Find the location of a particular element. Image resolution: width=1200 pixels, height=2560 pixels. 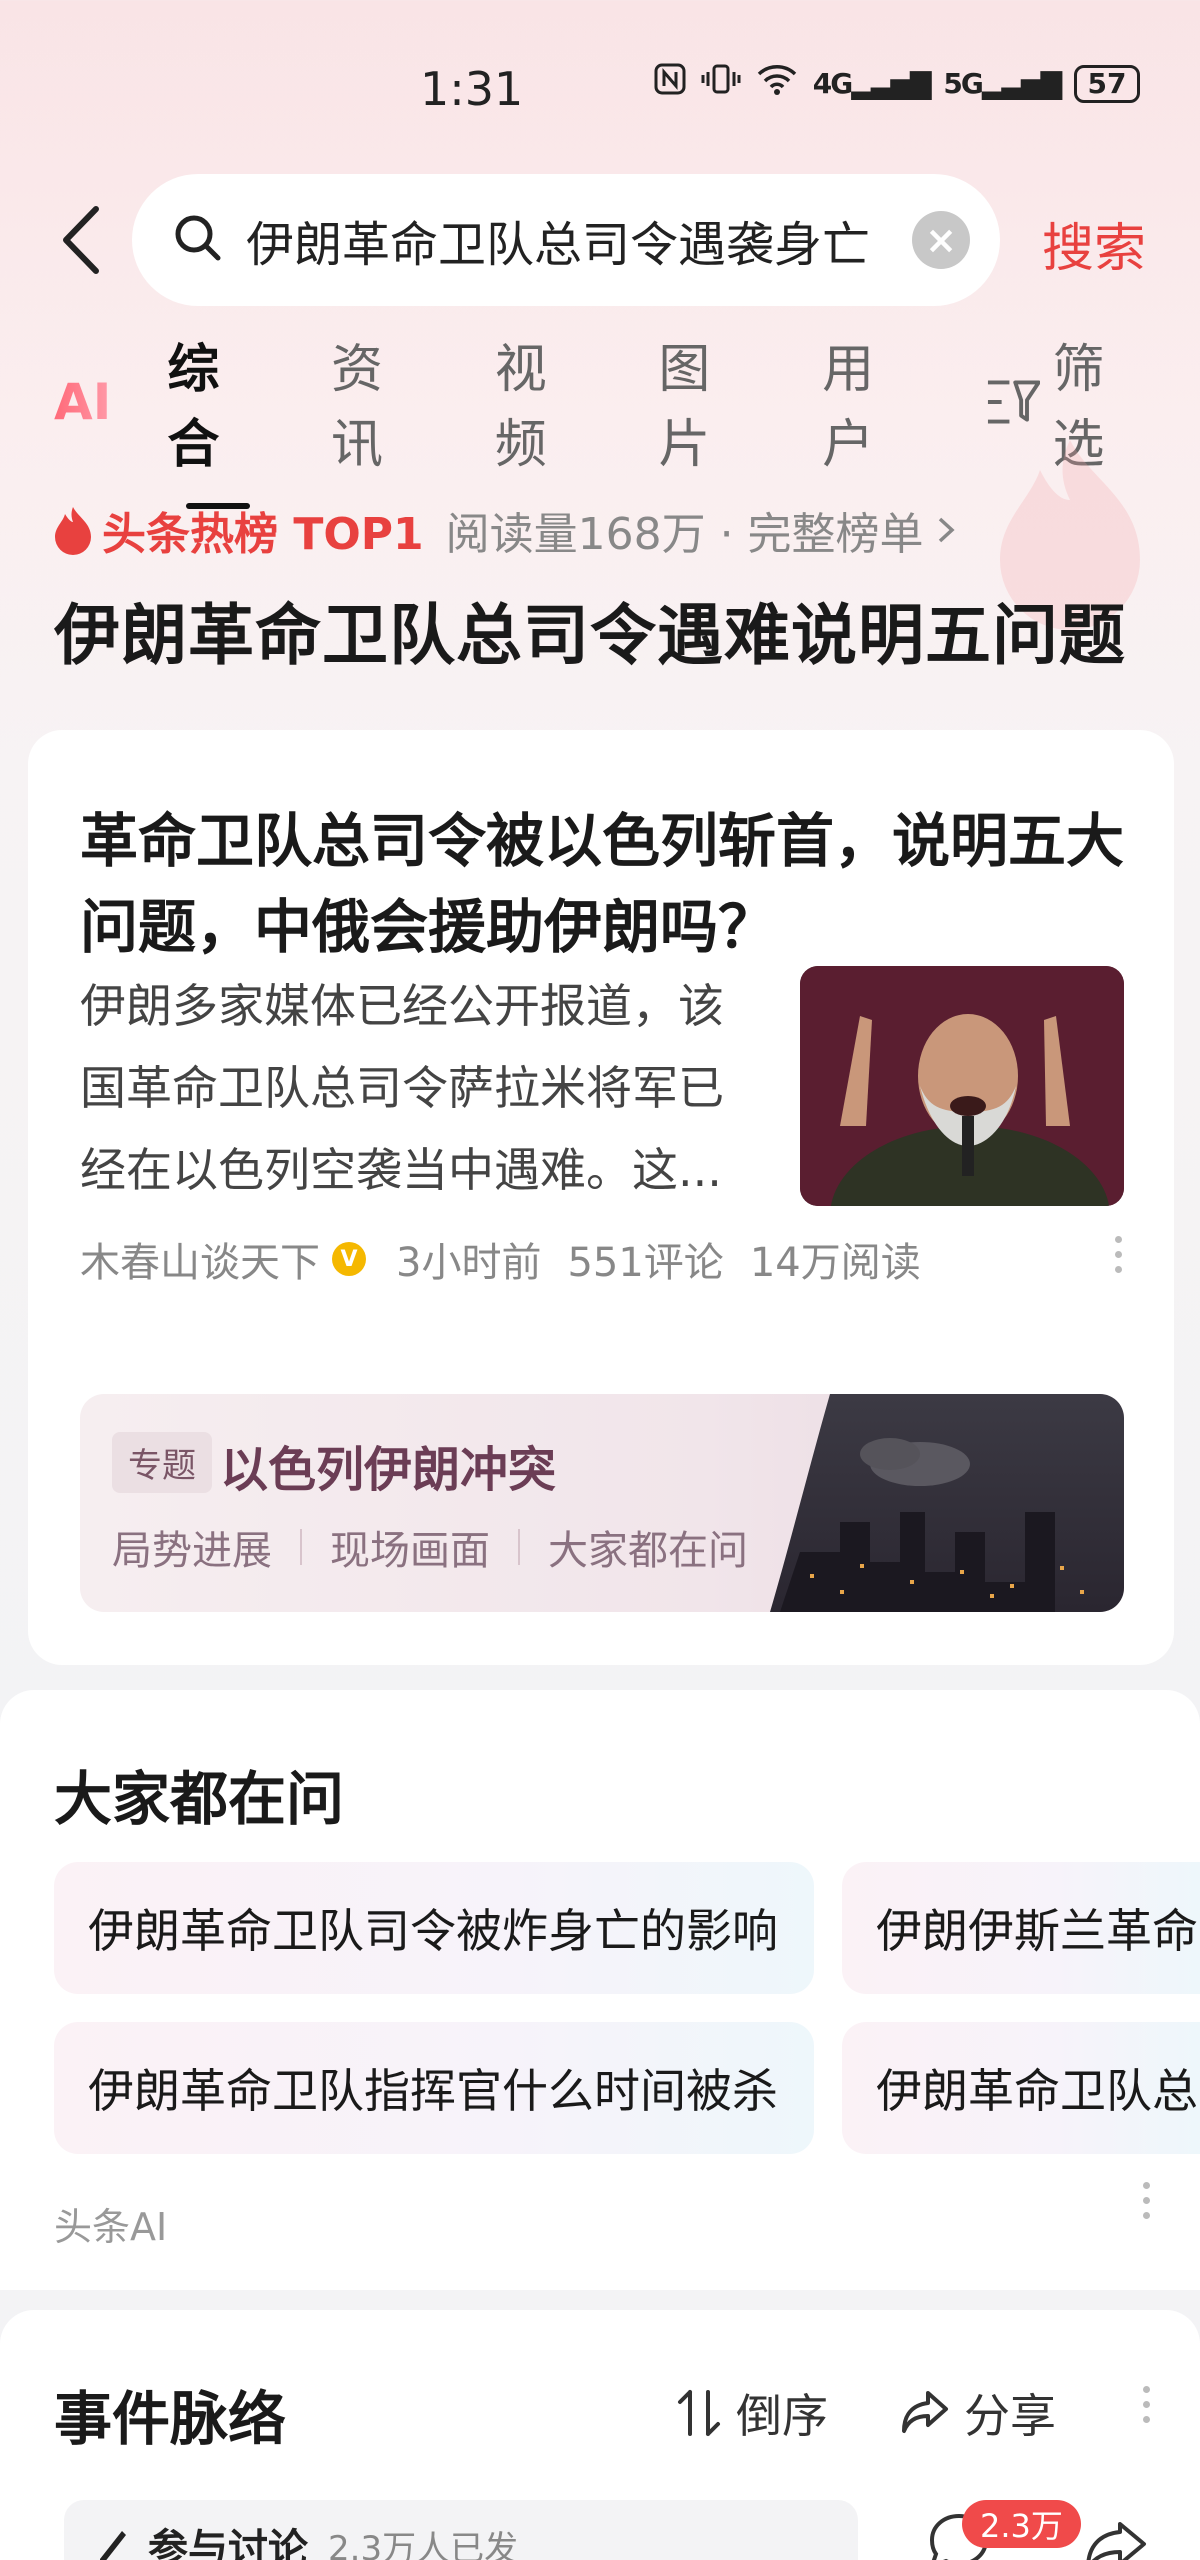

wifi-icon is located at coordinates (777, 83).